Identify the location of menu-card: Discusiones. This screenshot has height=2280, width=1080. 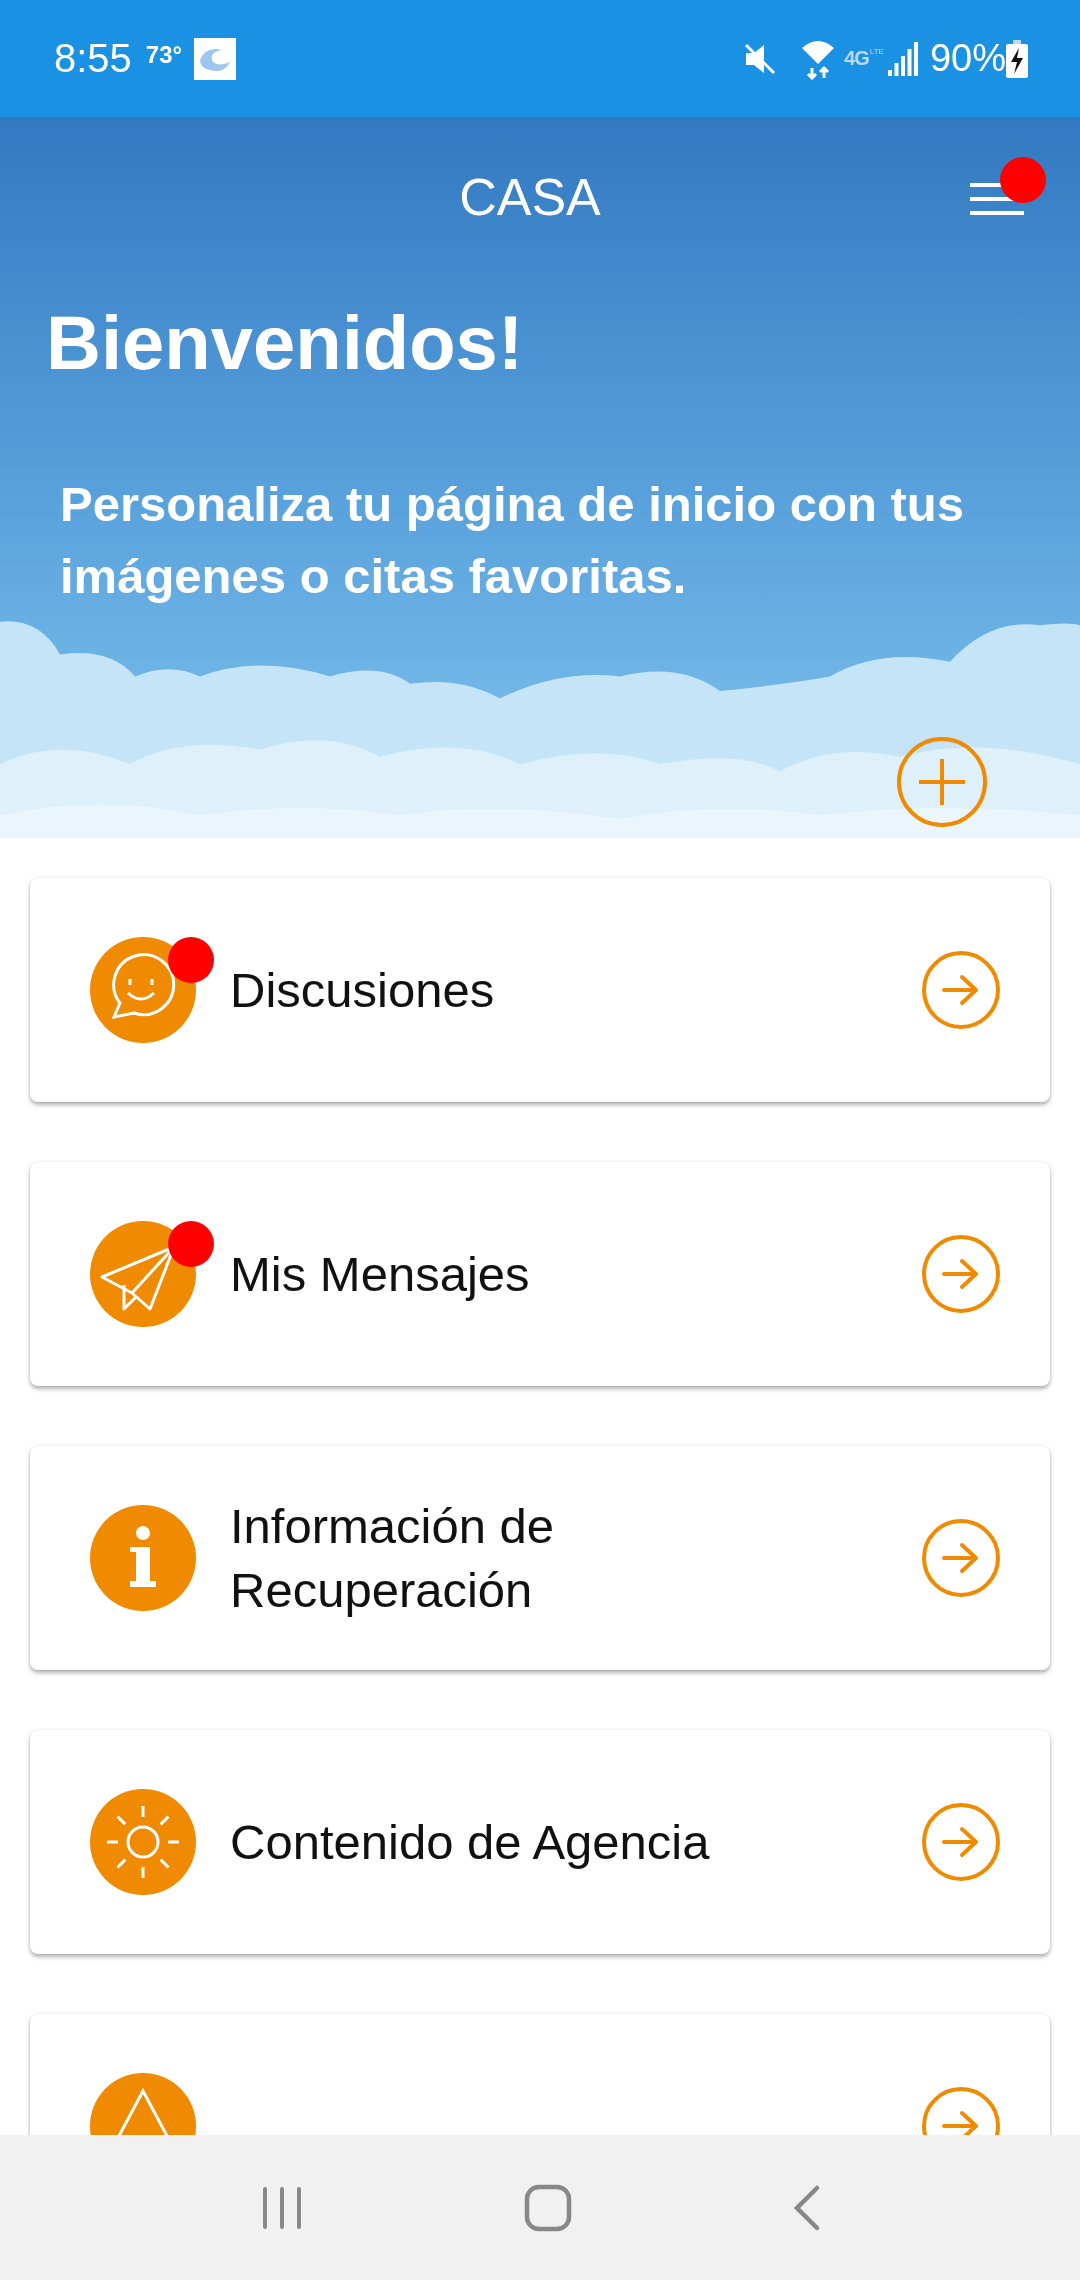
(540, 990).